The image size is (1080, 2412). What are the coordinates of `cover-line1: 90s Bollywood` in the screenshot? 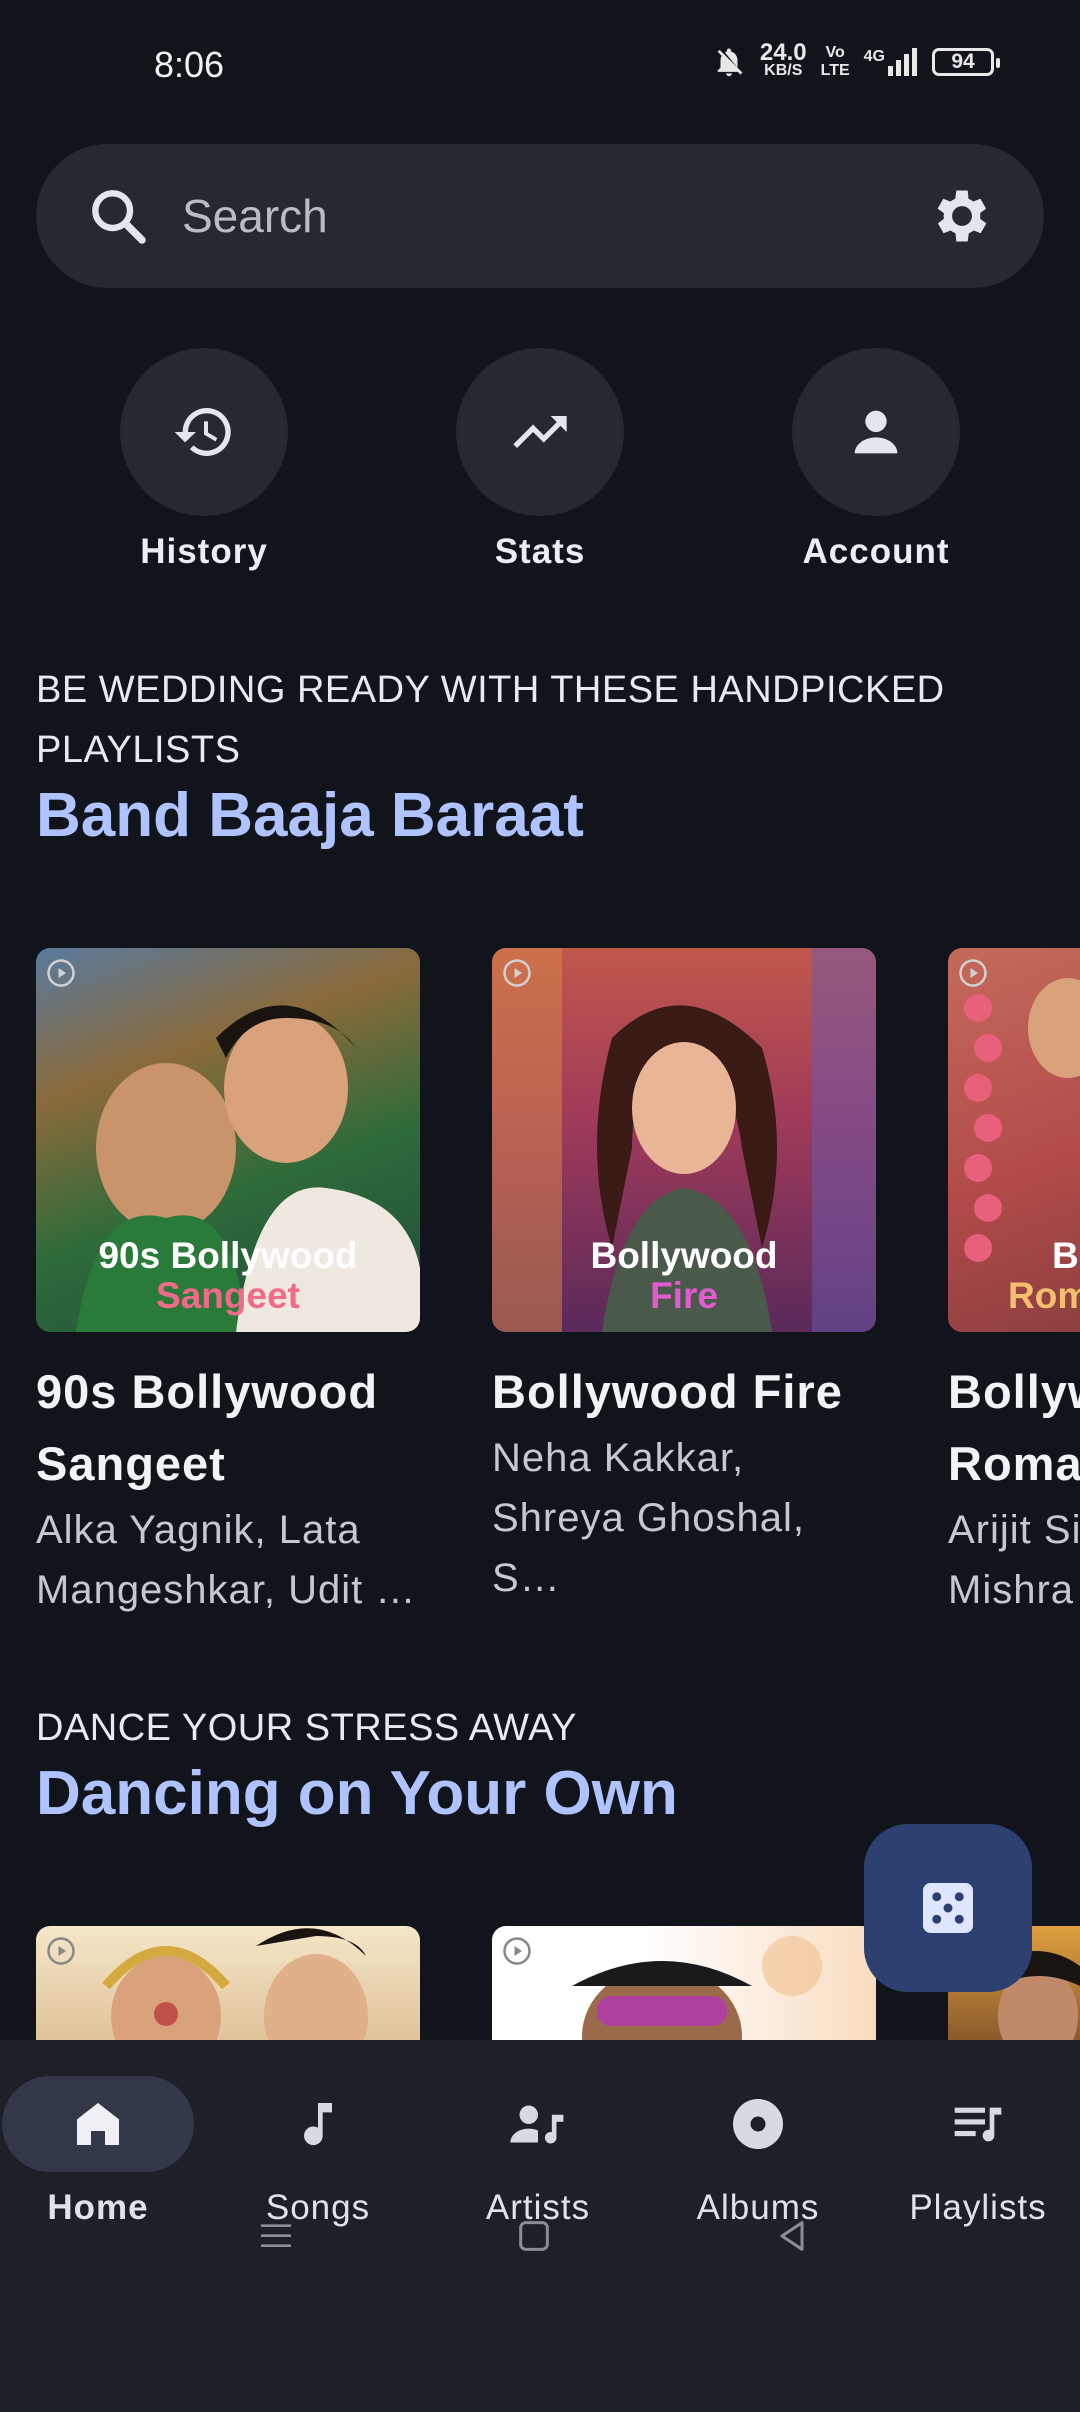 It's located at (228, 1255).